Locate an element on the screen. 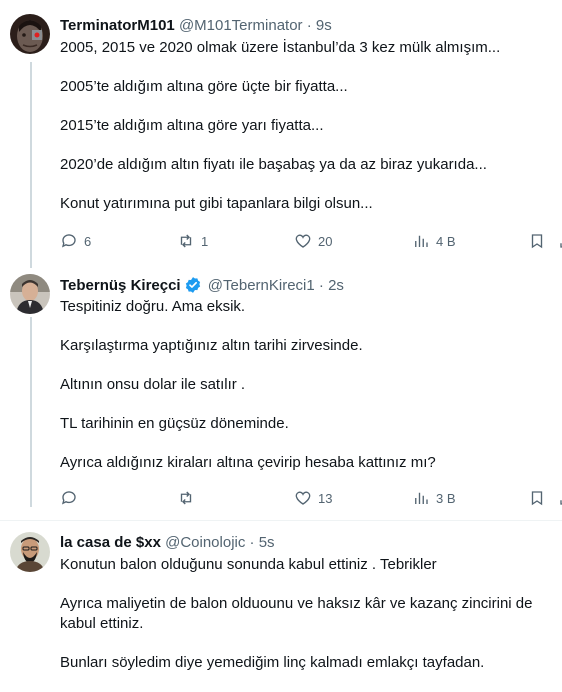 The height and width of the screenshot is (692, 562). timestamp: 2s is located at coordinates (336, 285).